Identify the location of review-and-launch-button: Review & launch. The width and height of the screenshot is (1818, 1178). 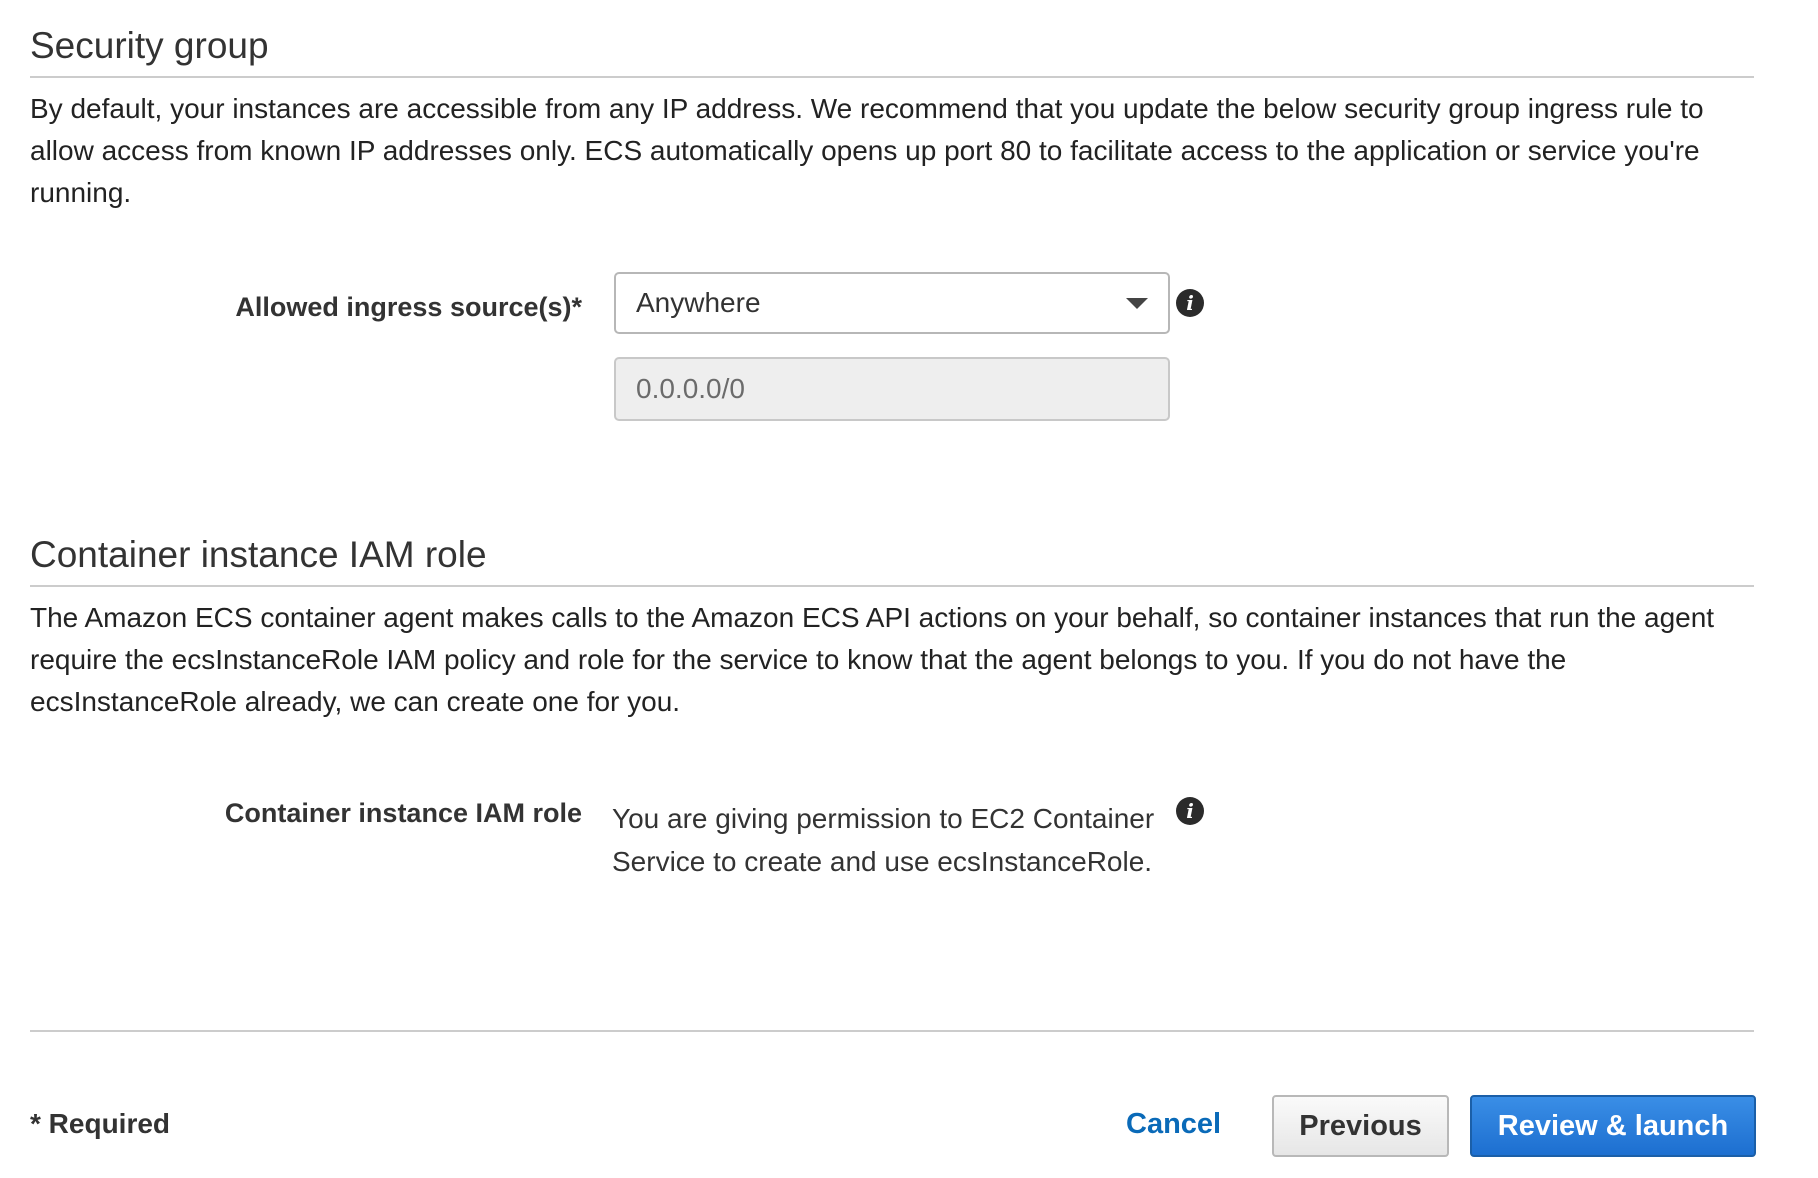
(1613, 1126).